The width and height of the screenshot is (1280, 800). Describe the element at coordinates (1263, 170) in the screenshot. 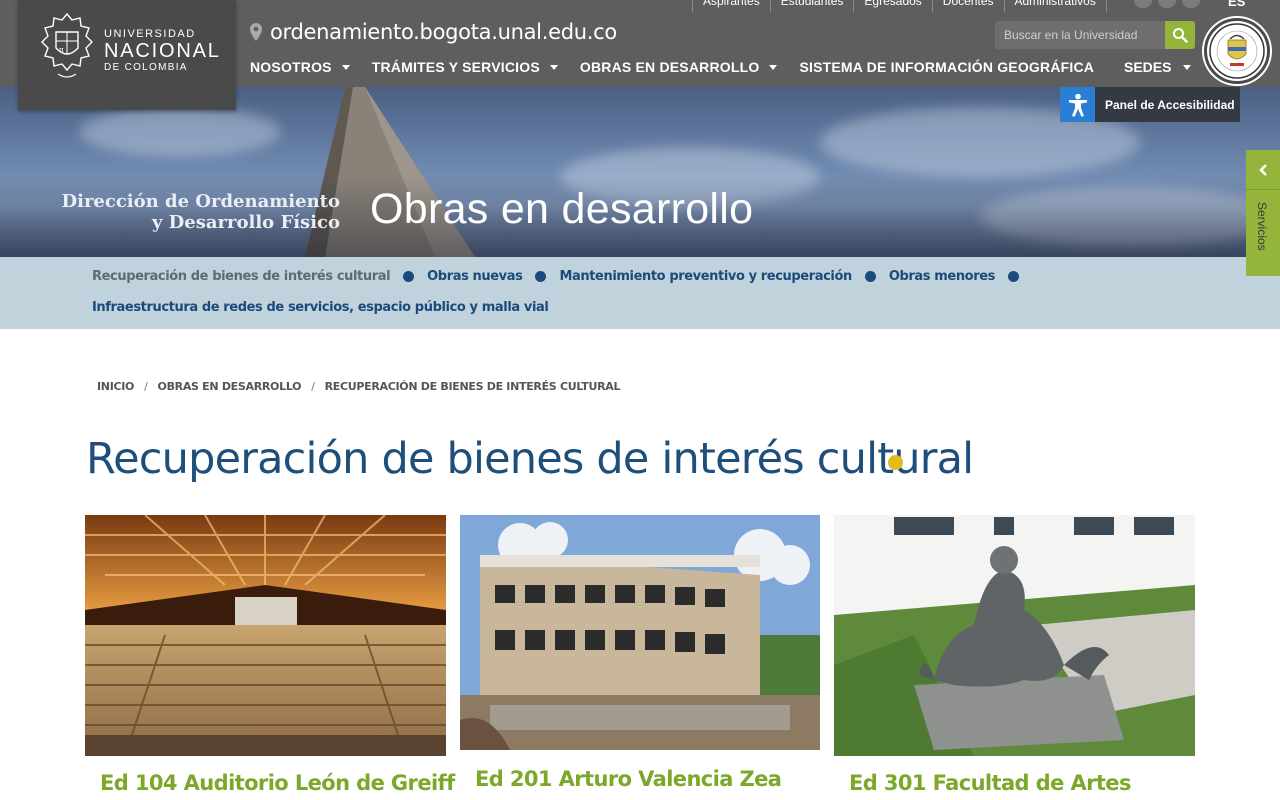

I see `chevron-left-icon` at that location.